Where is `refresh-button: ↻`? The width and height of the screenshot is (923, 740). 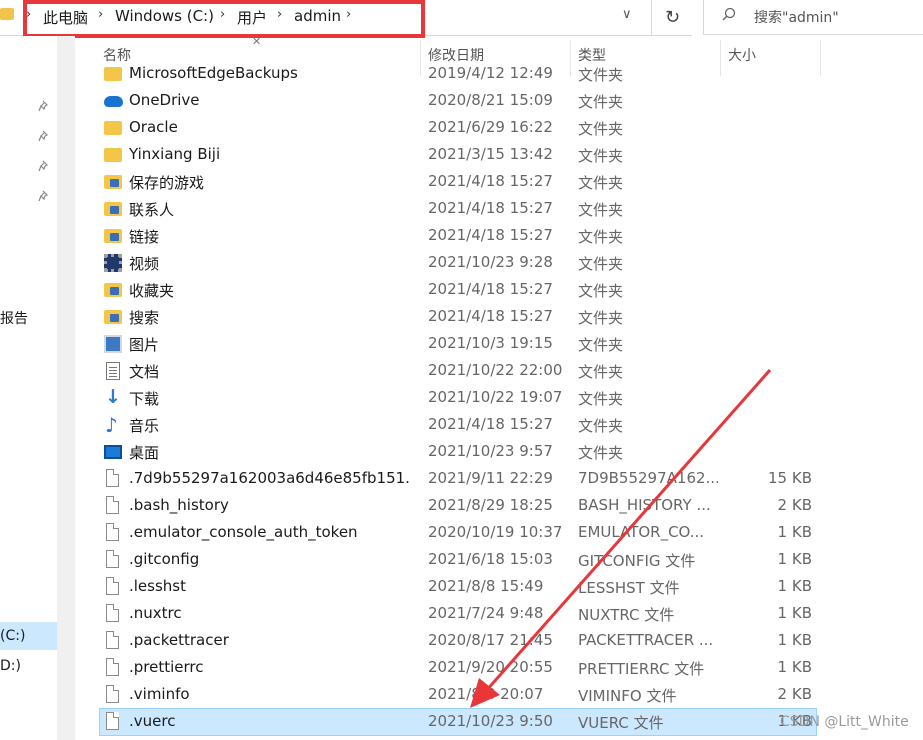 refresh-button: ↻ is located at coordinates (672, 17).